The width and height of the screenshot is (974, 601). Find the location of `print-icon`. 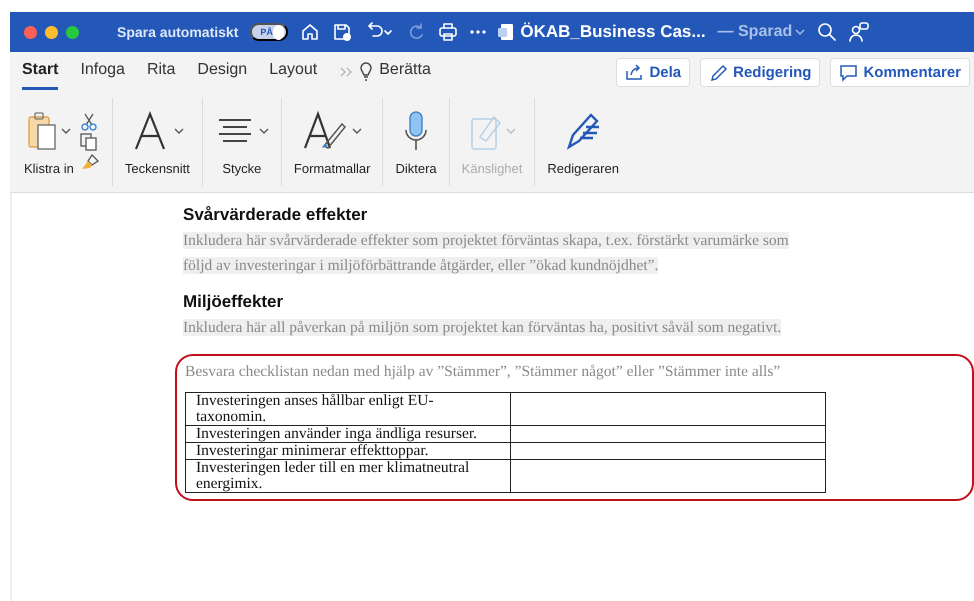

print-icon is located at coordinates (448, 32).